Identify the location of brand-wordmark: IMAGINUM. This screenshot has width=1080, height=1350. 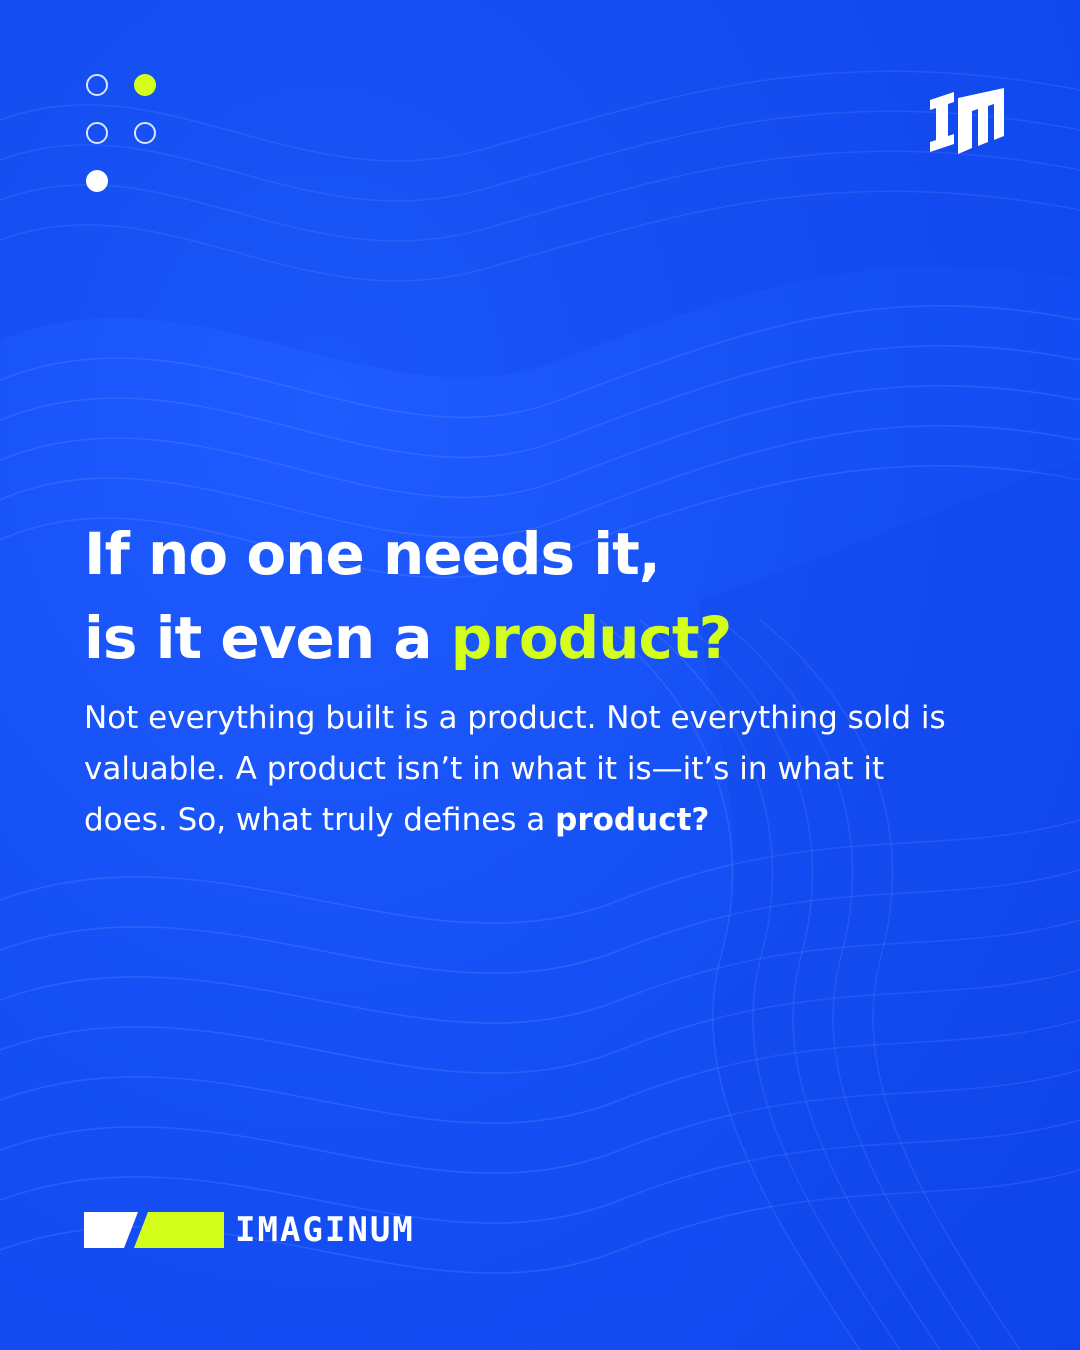
(325, 1230).